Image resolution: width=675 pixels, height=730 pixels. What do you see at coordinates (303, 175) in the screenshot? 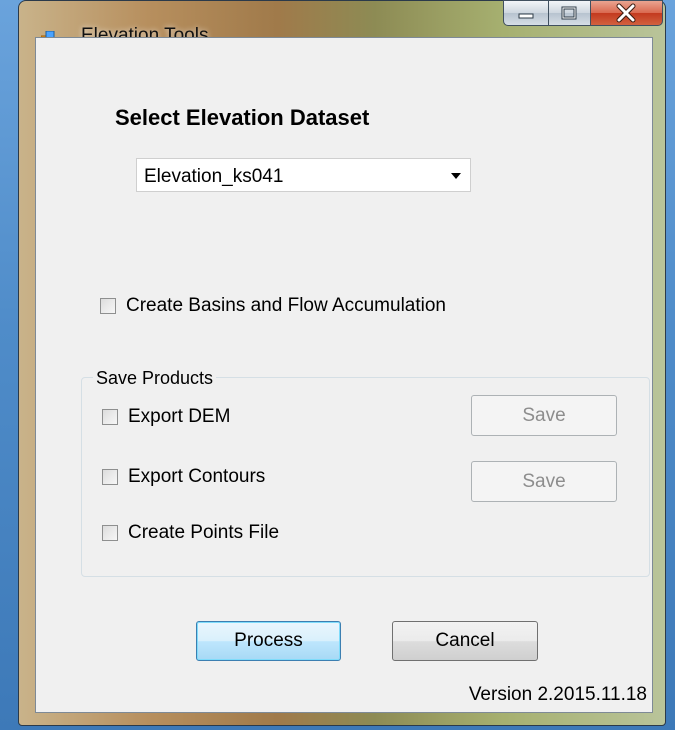
I see `dataset-dropdown: Elevation_ks041` at bounding box center [303, 175].